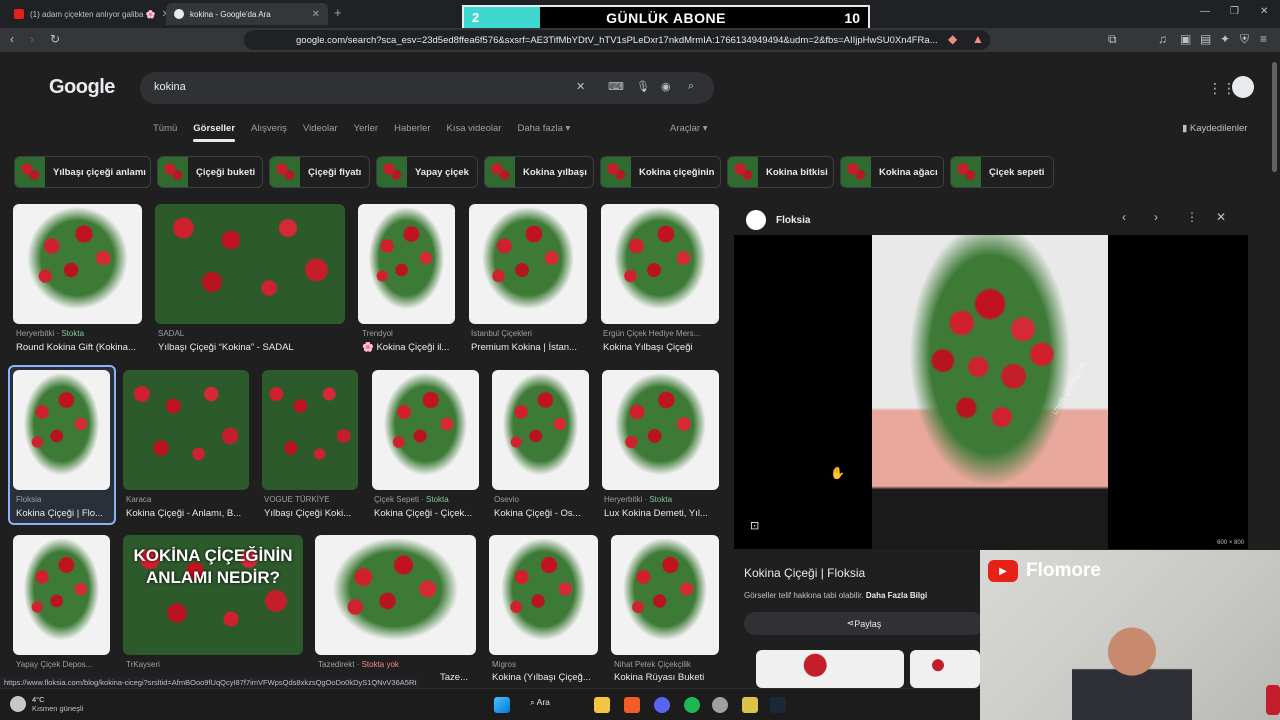 The height and width of the screenshot is (720, 1280). I want to click on avatar, so click(1243, 87).